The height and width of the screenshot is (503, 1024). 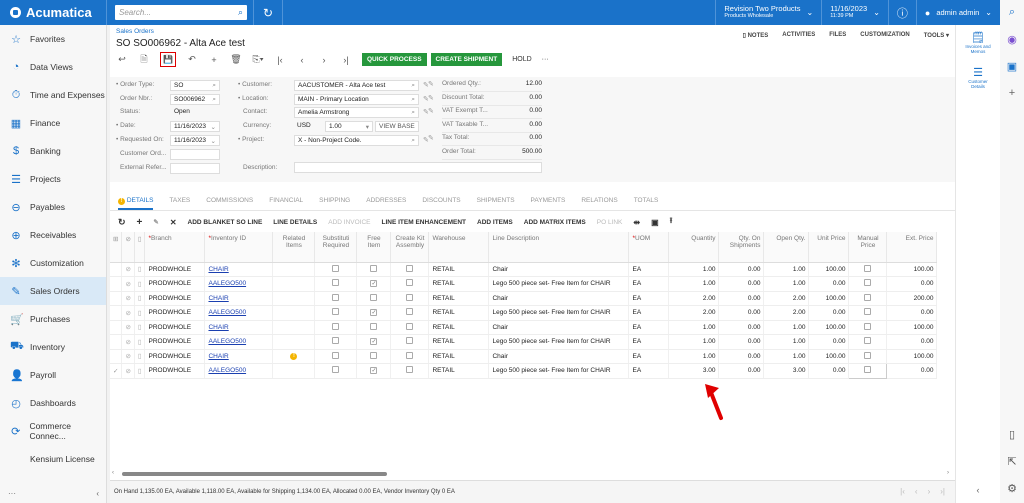 I want to click on copy-paste-icon: ⎘▾, so click(x=258, y=59).